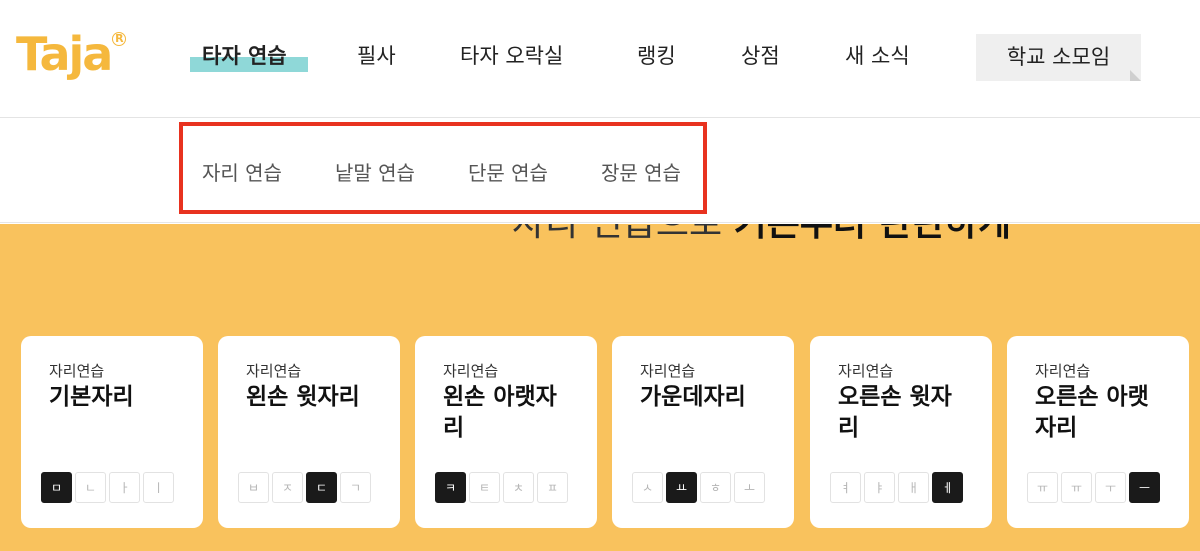  I want to click on key: ㅍ, so click(552, 487).